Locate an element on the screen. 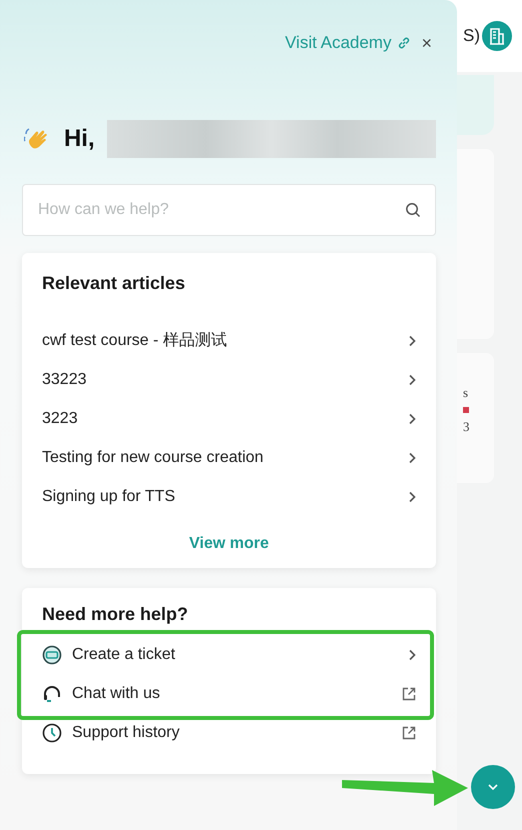 The height and width of the screenshot is (830, 522). greeting: Hi, is located at coordinates (79, 139).